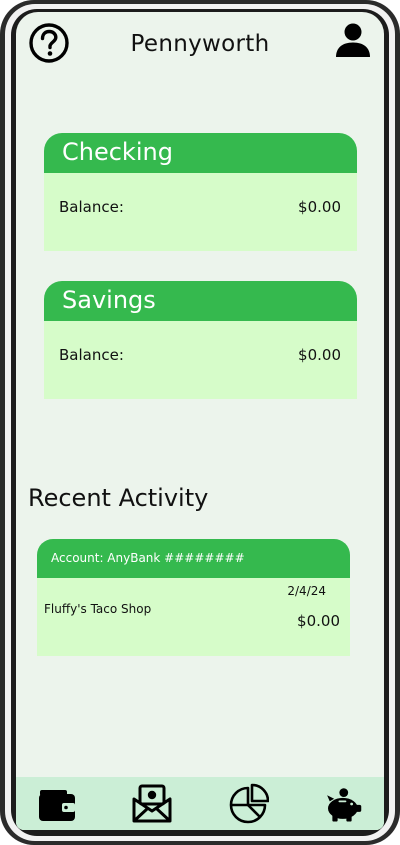  I want to click on savings-card-title: Savings, so click(109, 300).